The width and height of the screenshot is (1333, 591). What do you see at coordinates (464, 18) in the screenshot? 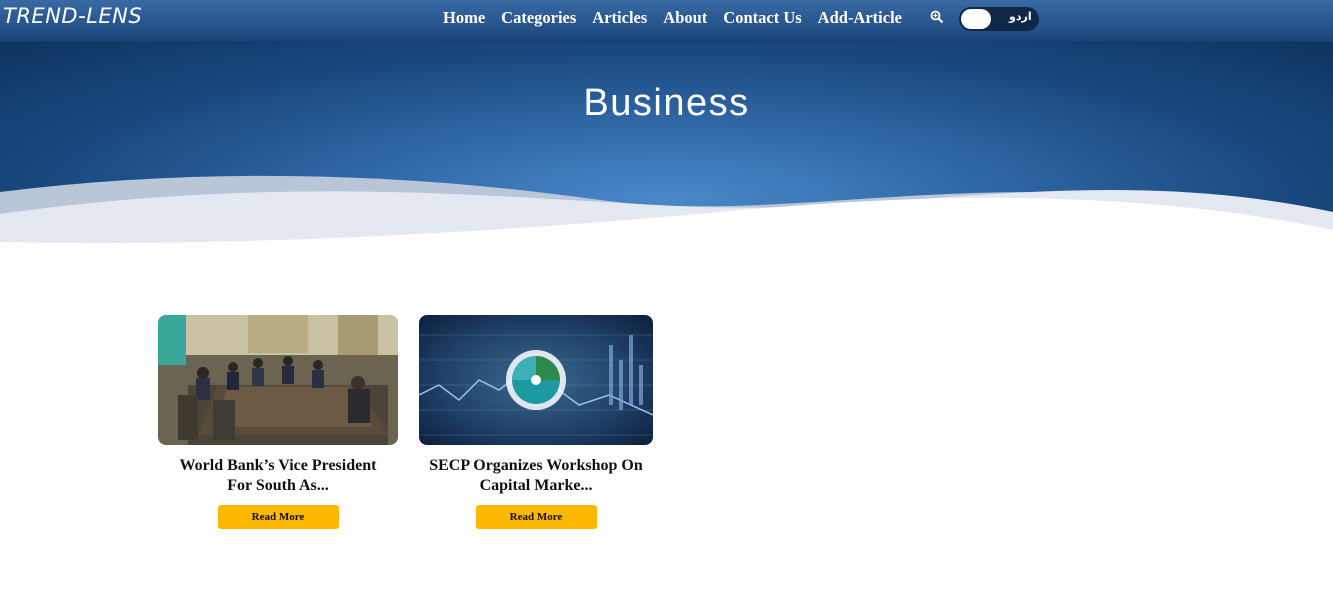
I see `nav-link-home: Home` at bounding box center [464, 18].